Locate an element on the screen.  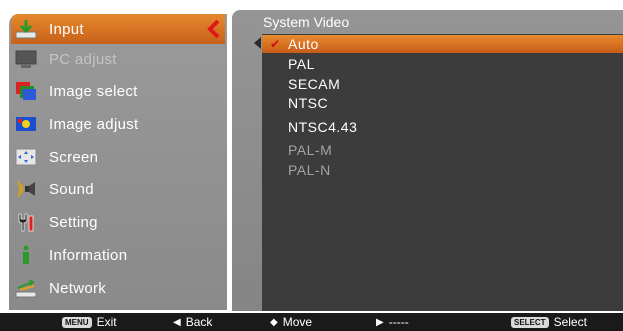
menu-item-image-select: Image select is located at coordinates (118, 91).